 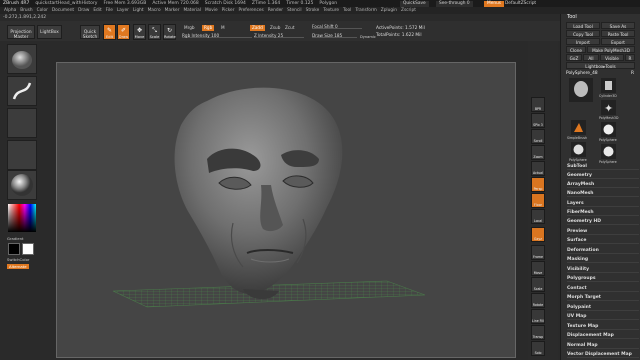 I want to click on spix-button: SPix 3, so click(x=538, y=120).